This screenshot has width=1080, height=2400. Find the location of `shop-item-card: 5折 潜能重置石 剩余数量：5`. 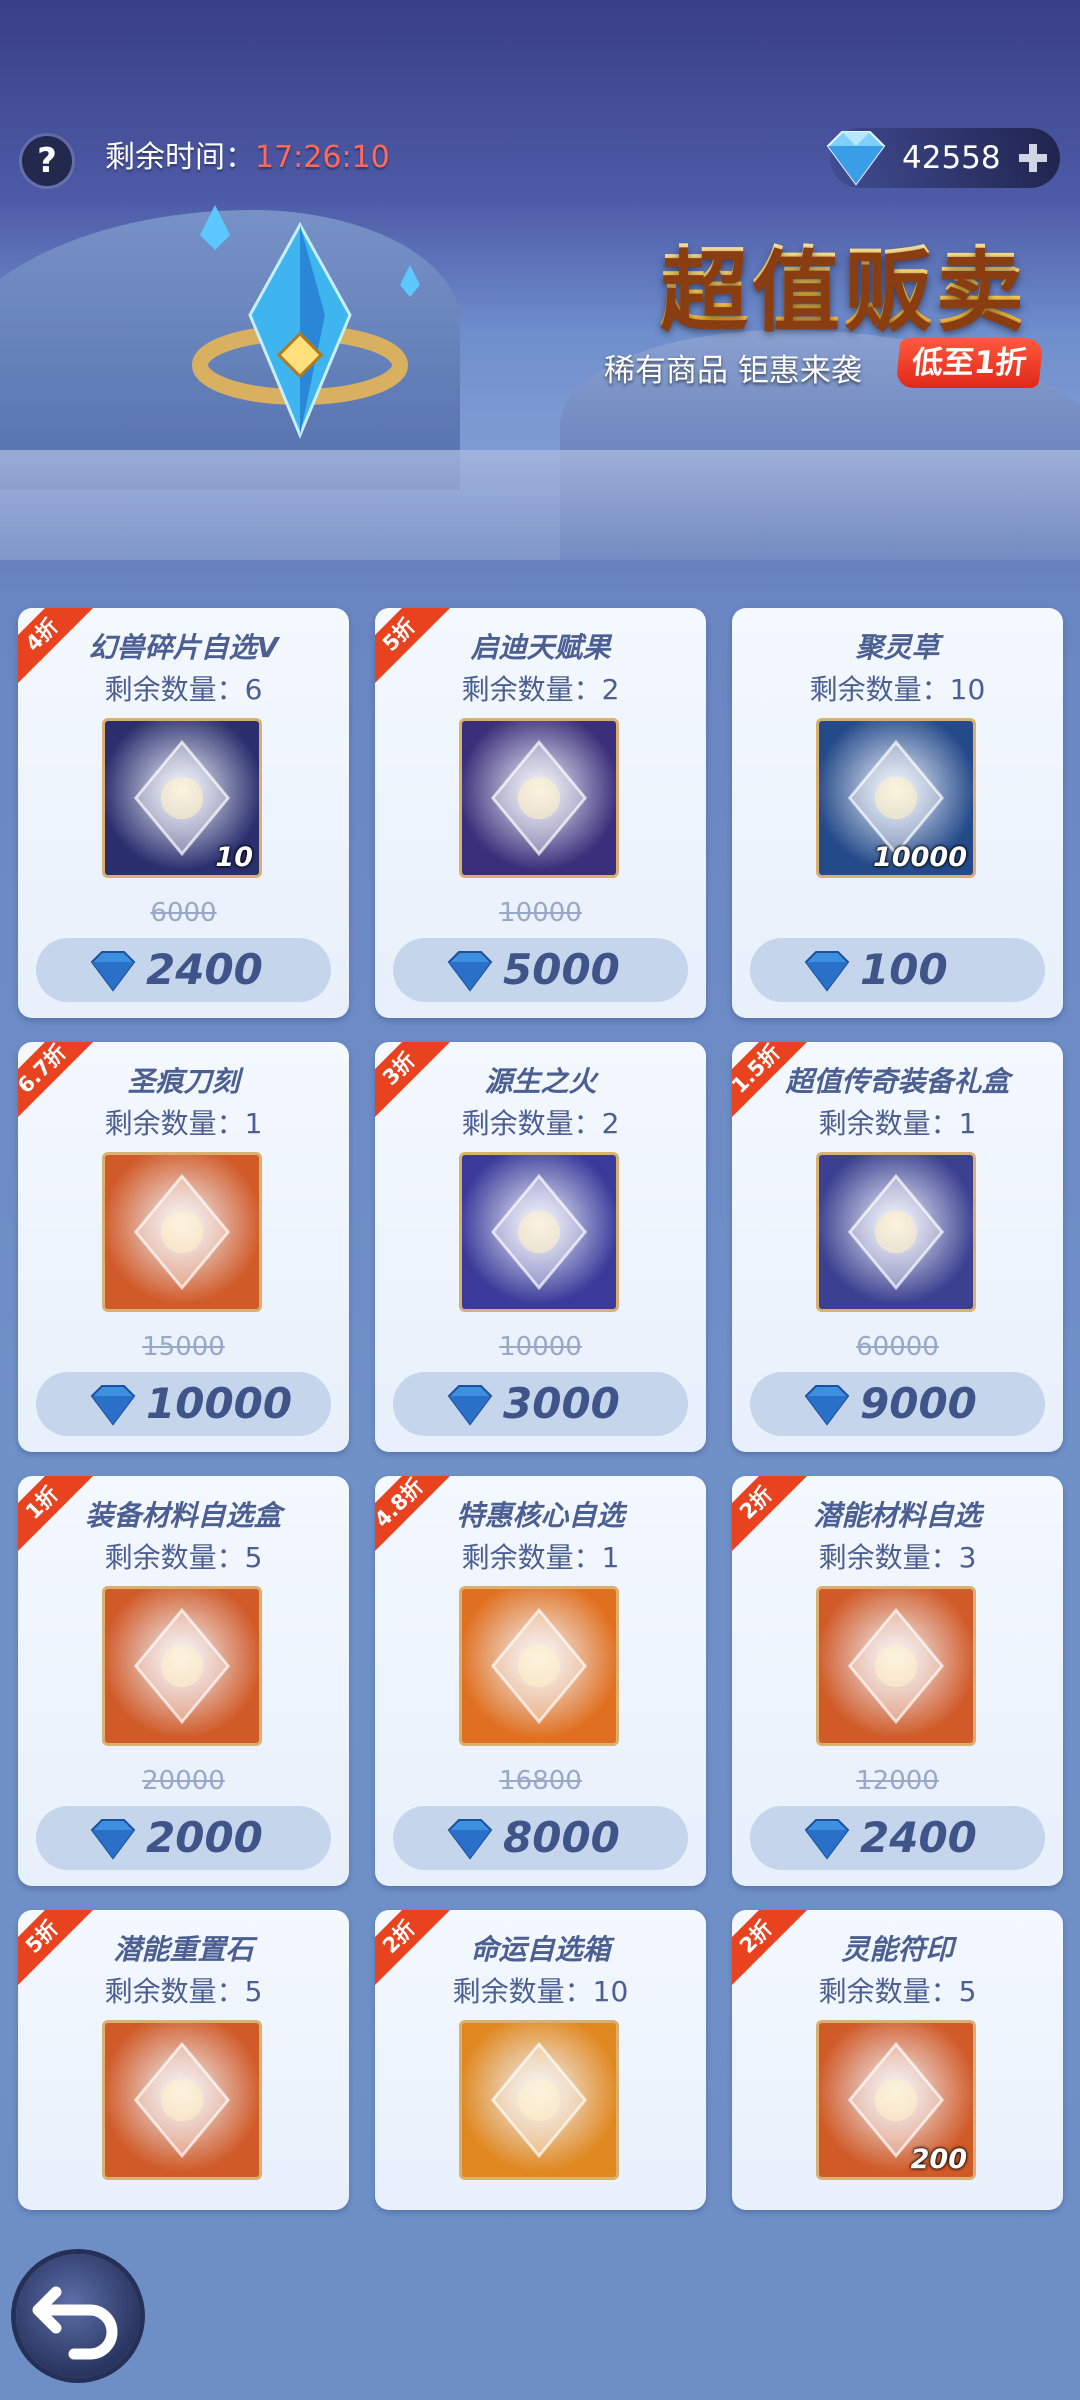

shop-item-card: 5折 潜能重置石 剩余数量：5 is located at coordinates (183, 2060).